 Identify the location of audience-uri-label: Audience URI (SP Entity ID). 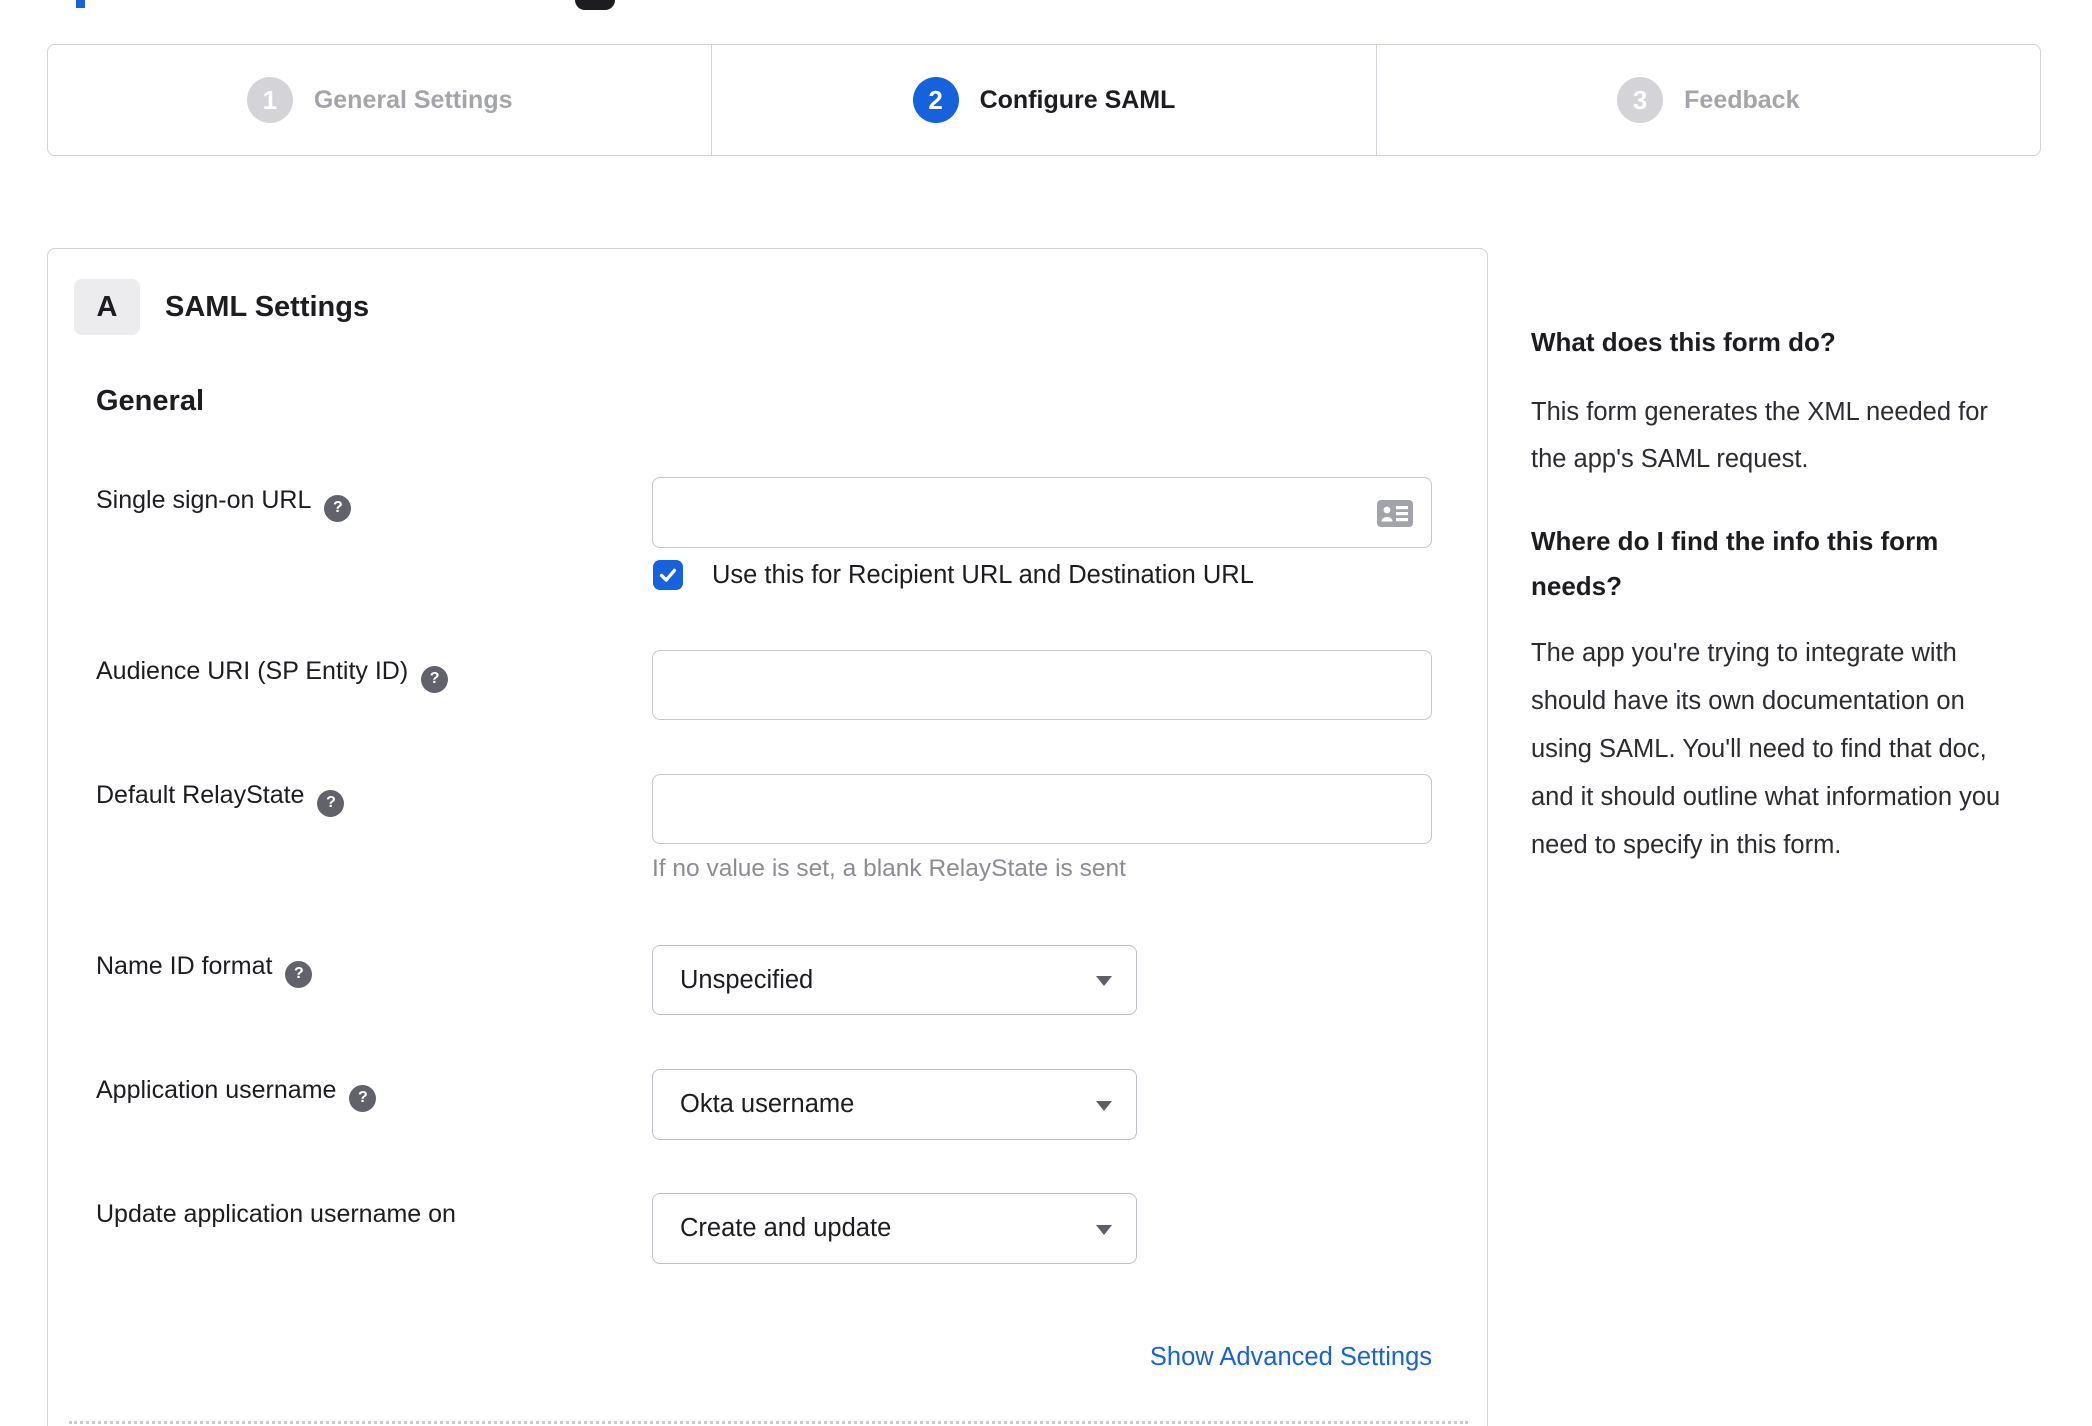
(272, 674).